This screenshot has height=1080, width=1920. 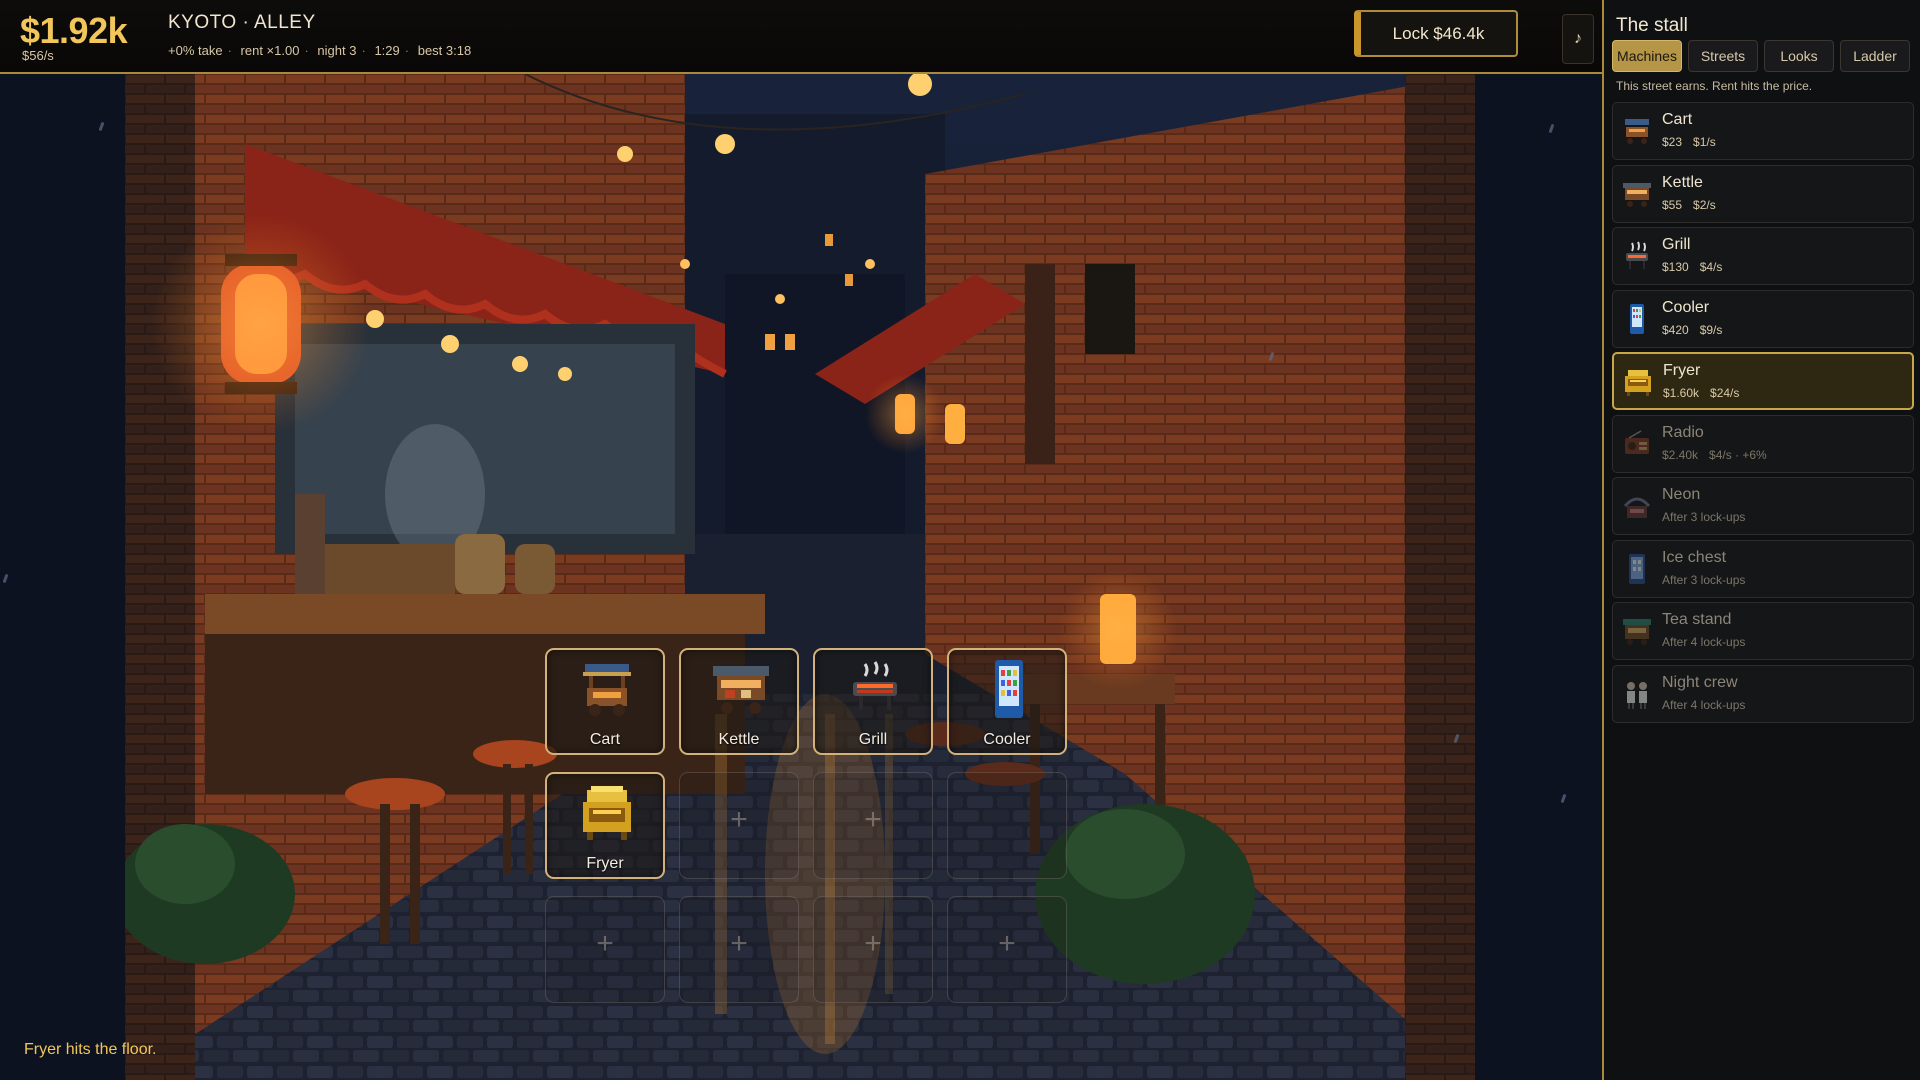 I want to click on panel-tabs: Machines Streets Looks Ladder, so click(x=1761, y=56).